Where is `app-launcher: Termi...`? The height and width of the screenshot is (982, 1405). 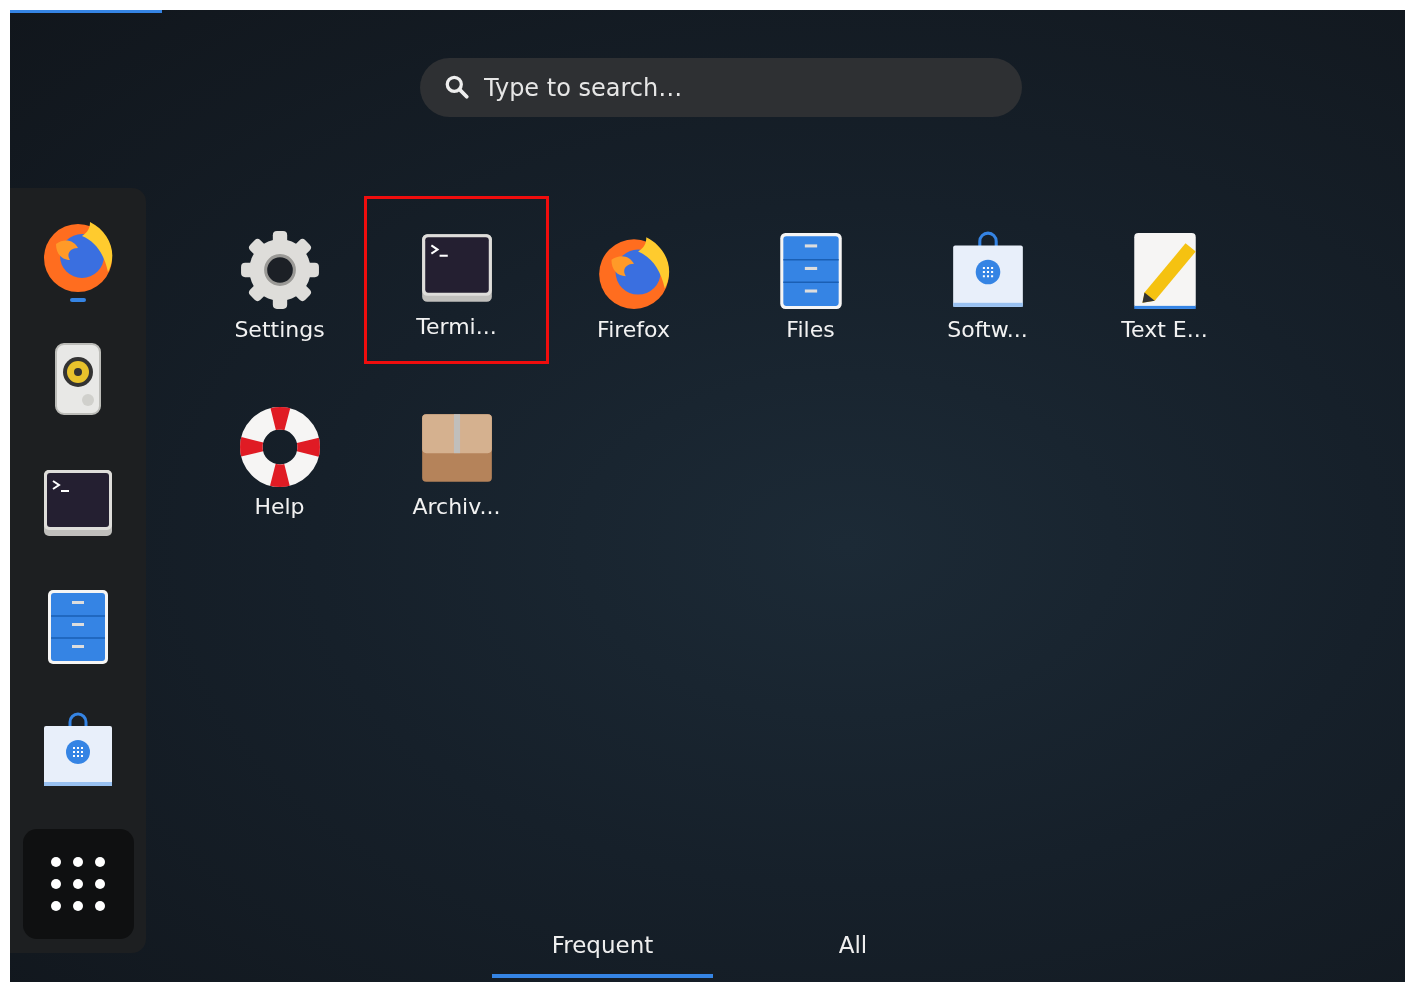
app-launcher: Termi... is located at coordinates (456, 280).